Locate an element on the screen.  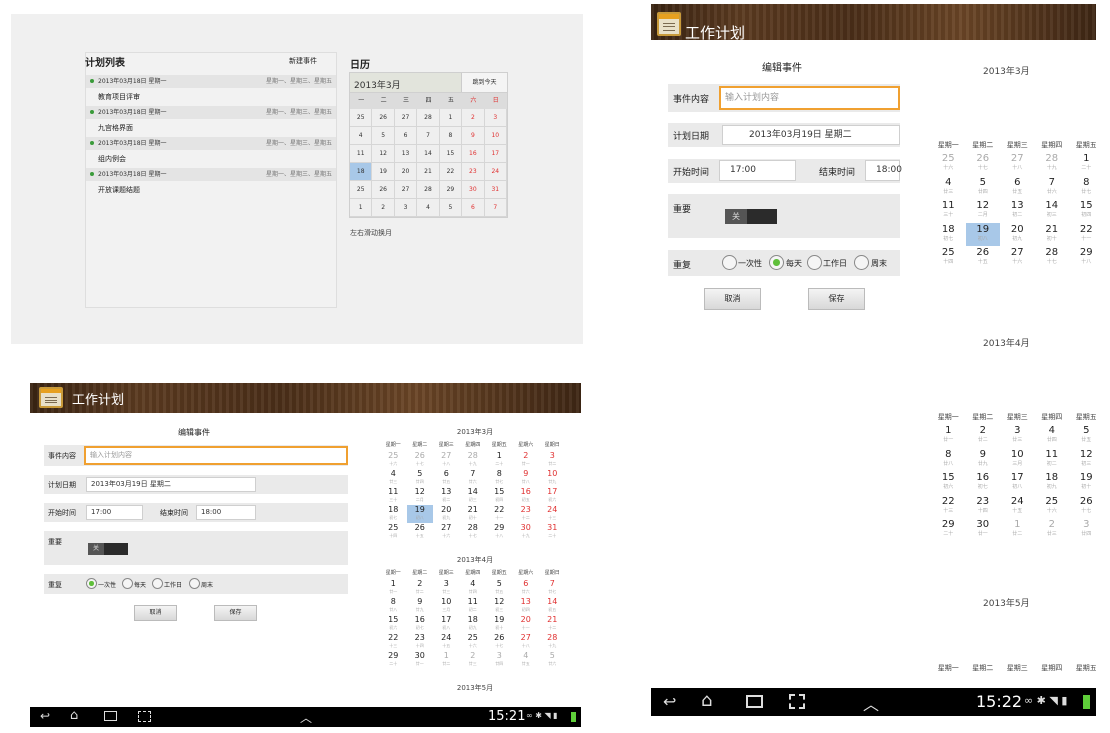
calendar-day: 20 初九 is located at coordinates (1017, 235).